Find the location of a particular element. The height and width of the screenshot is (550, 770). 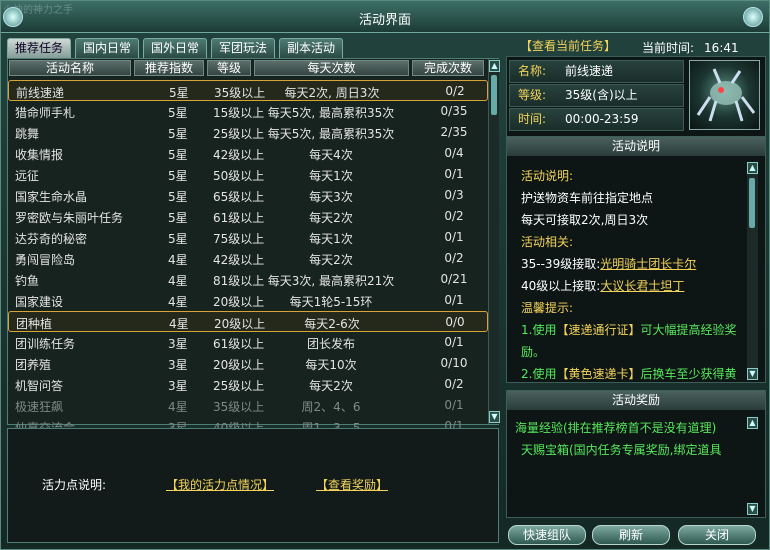

quick-team-button: 快速组队 is located at coordinates (547, 535).